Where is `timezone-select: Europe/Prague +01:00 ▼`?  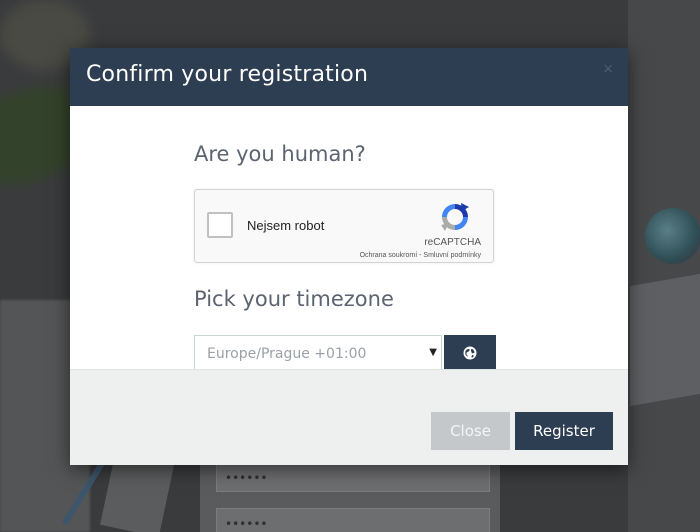
timezone-select: Europe/Prague +01:00 ▼ is located at coordinates (318, 353).